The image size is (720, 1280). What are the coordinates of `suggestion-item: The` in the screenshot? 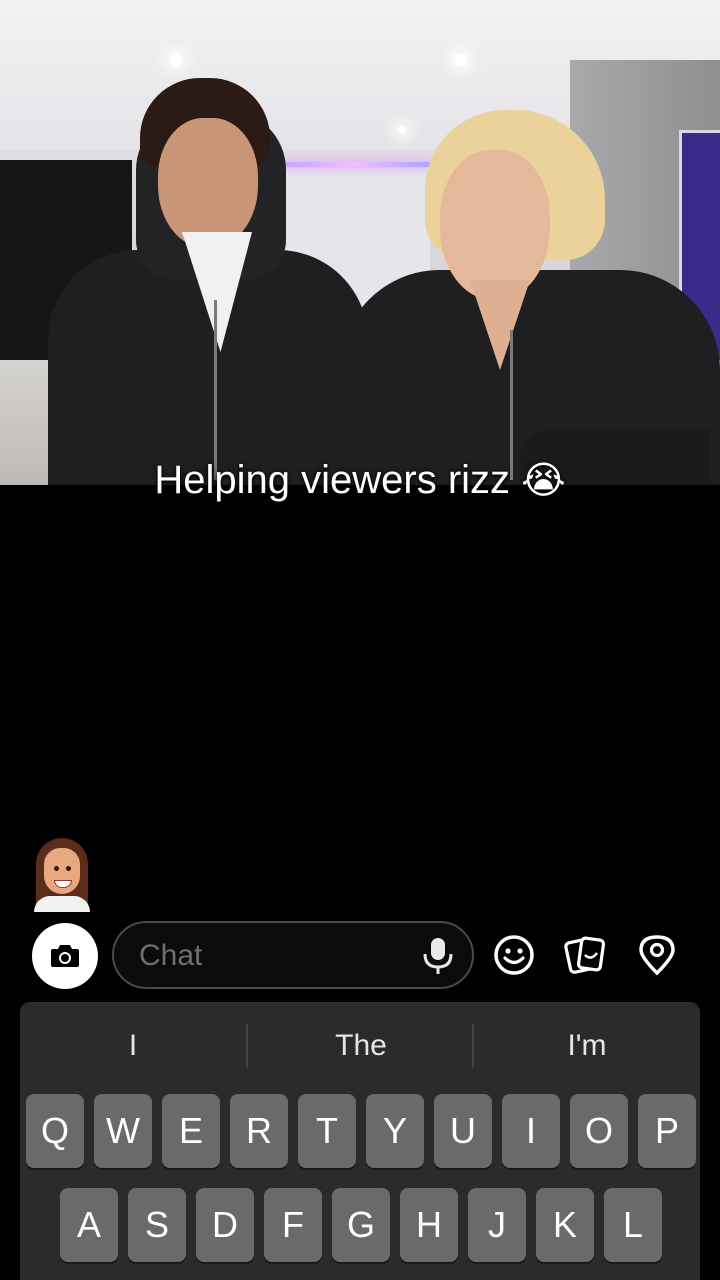 It's located at (361, 1046).